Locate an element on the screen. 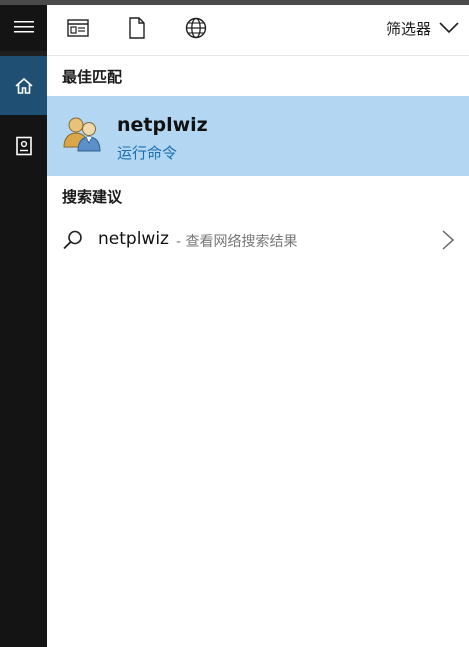 Image resolution: width=469 pixels, height=647 pixels. sidebar-item-home is located at coordinates (23, 85).